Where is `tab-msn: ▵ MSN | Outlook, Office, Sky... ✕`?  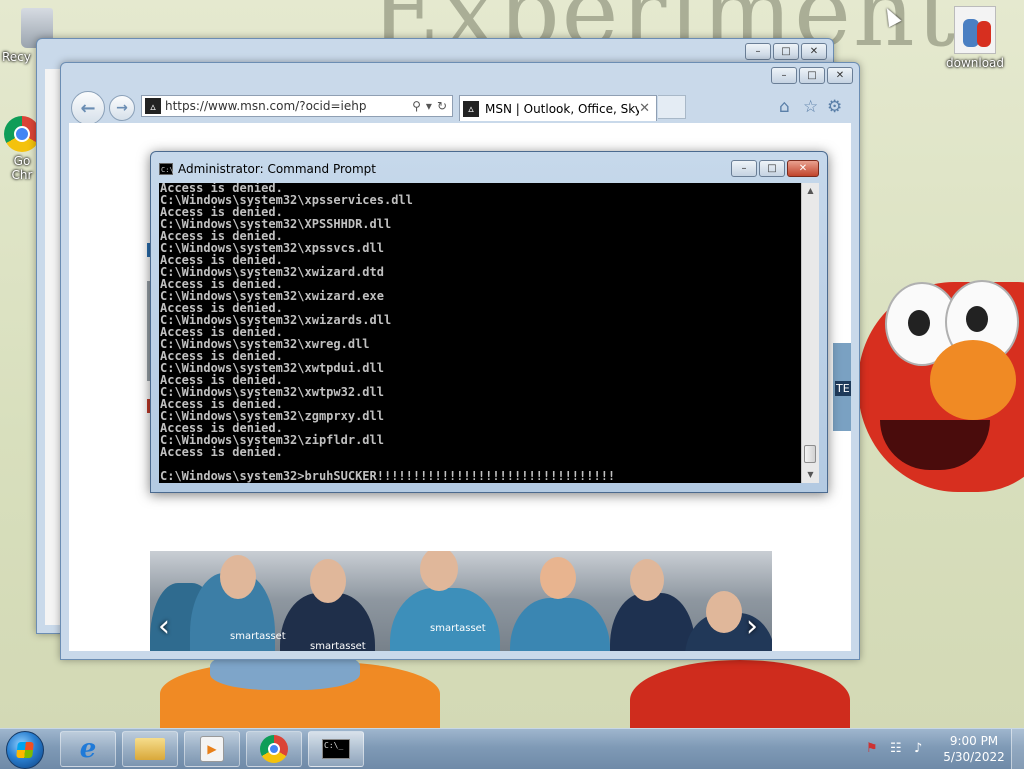 tab-msn: ▵ MSN | Outlook, Office, Sky... ✕ is located at coordinates (558, 108).